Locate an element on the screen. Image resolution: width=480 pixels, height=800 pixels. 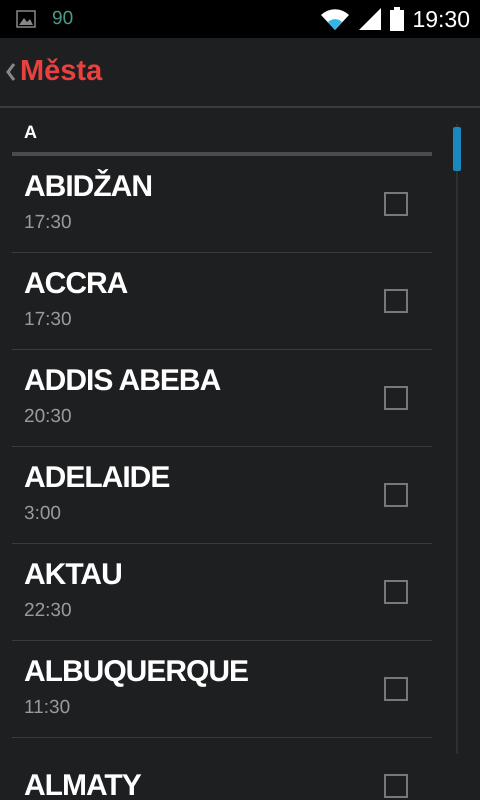
city-row: ADELAIDE 3:00 is located at coordinates (222, 495).